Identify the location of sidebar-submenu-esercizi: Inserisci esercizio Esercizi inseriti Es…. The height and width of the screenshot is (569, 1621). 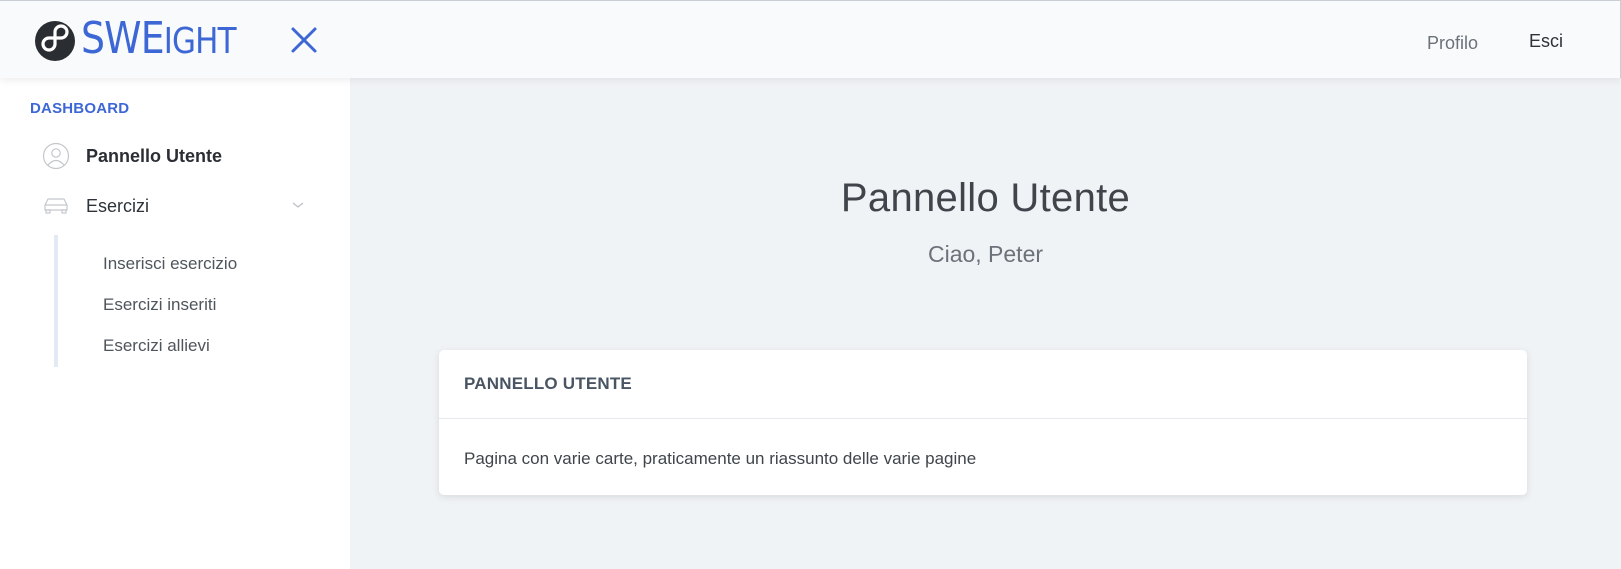
(194, 301).